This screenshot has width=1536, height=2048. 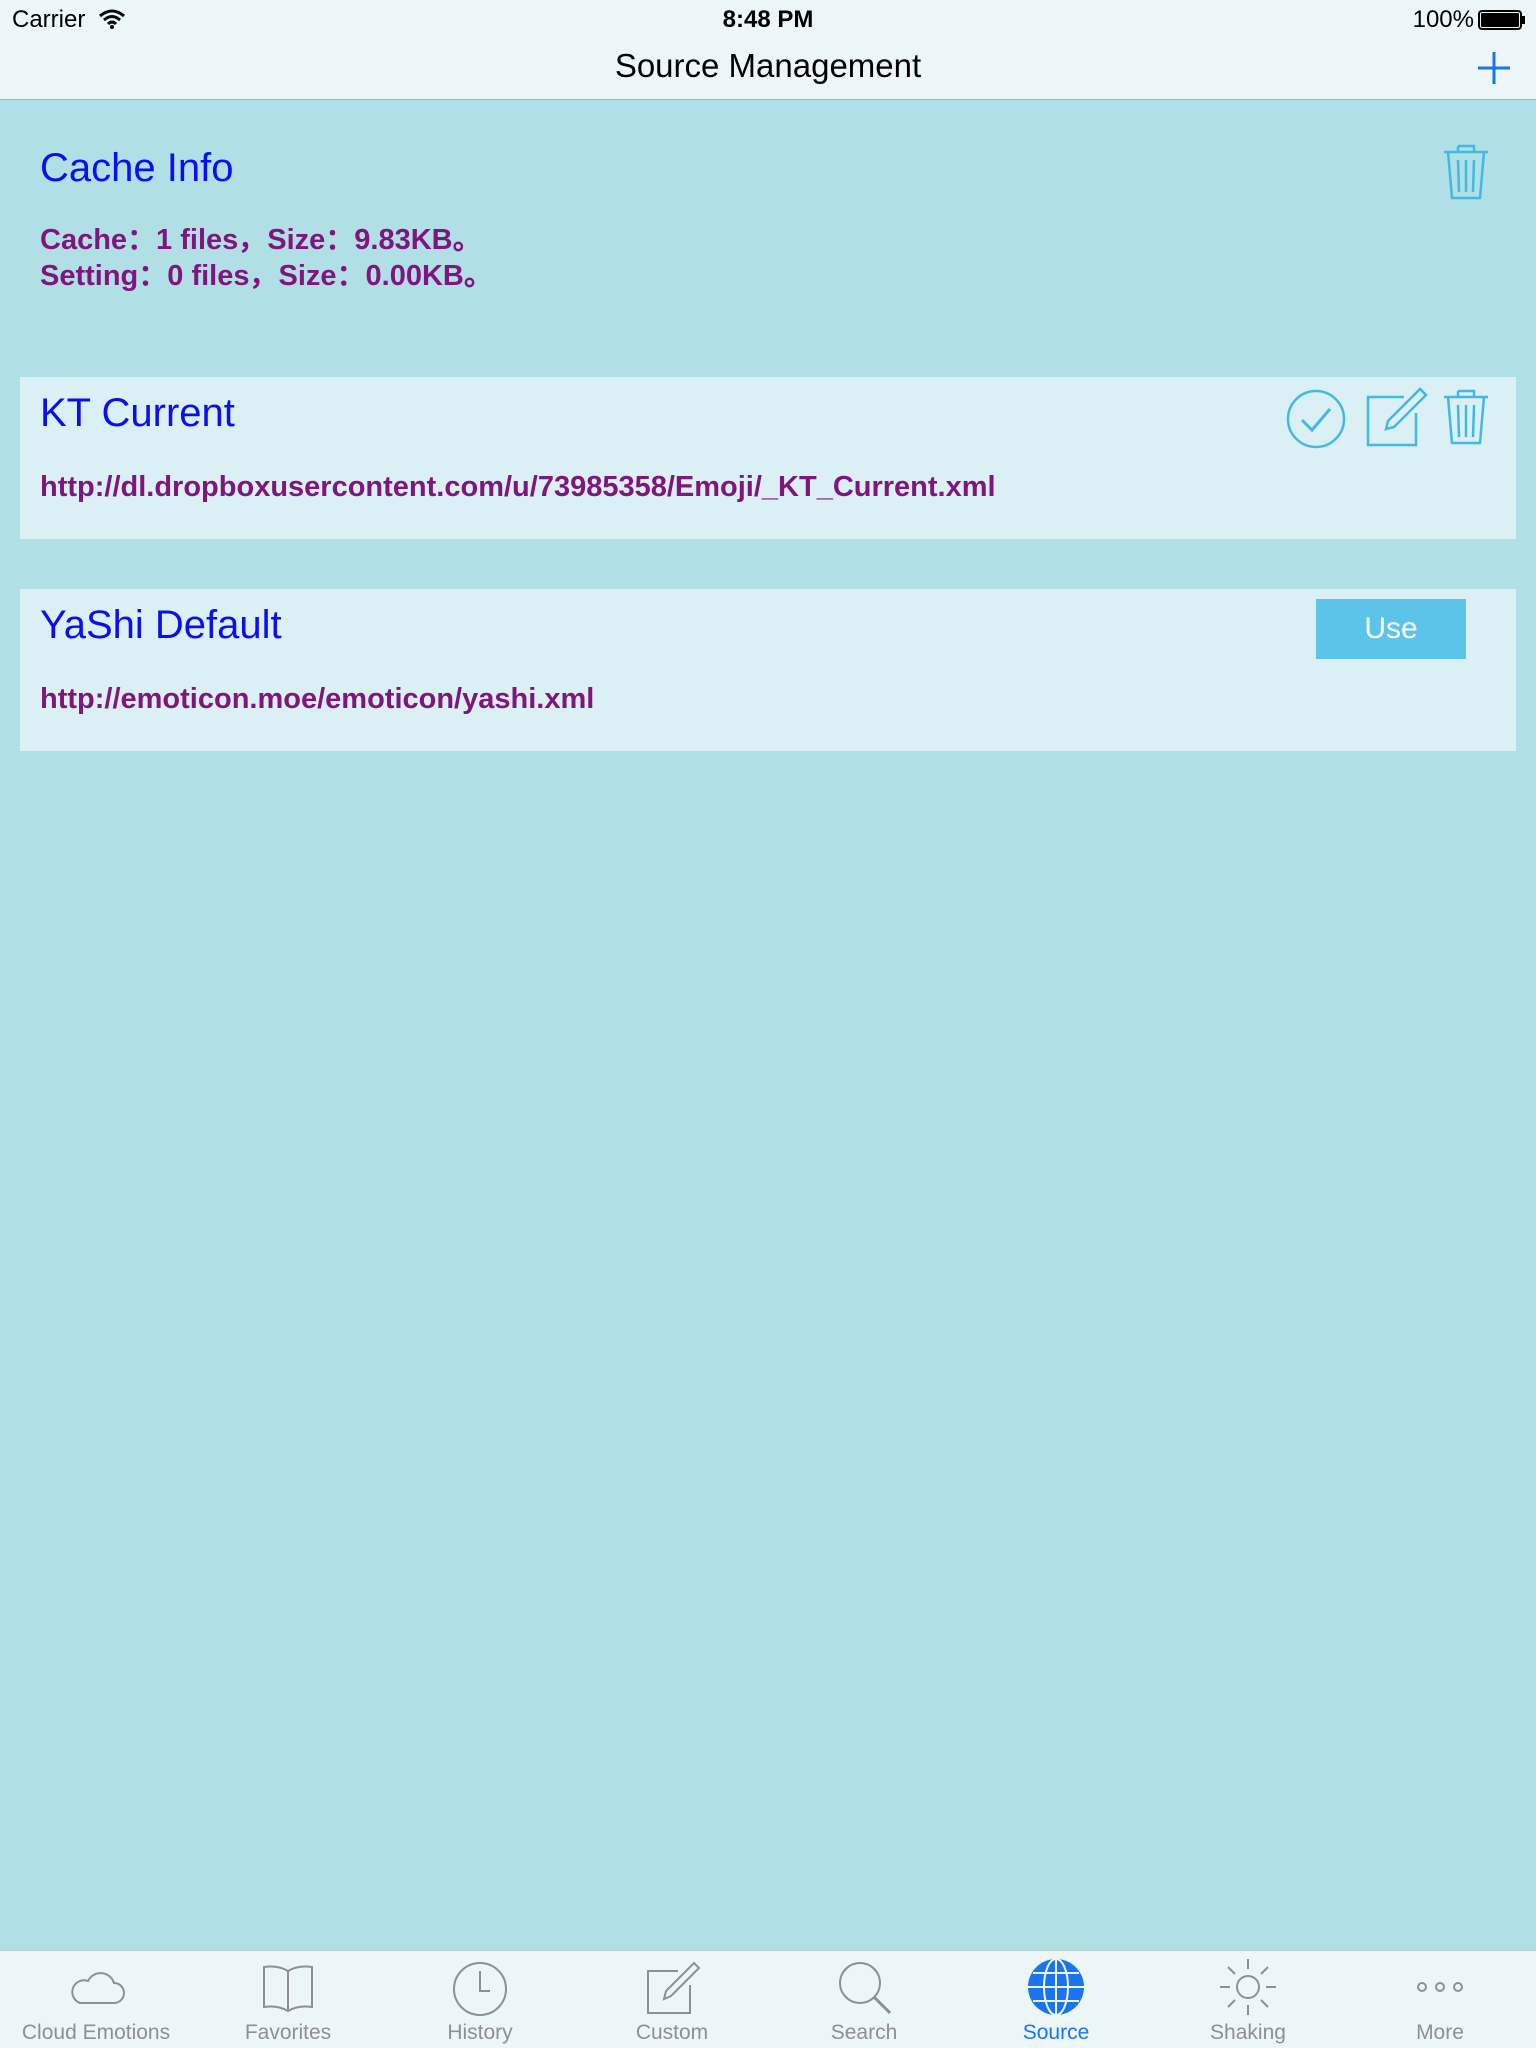 I want to click on in-use-button, so click(x=1316, y=419).